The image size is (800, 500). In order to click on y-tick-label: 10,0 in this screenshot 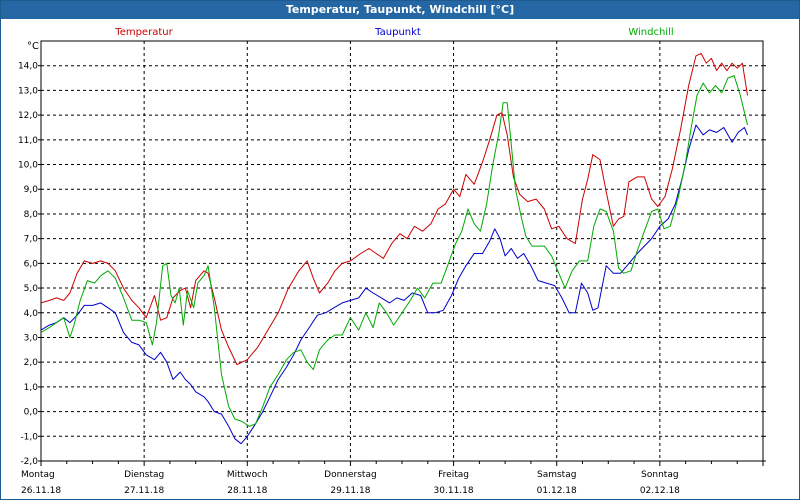, I will do `click(28, 166)`.